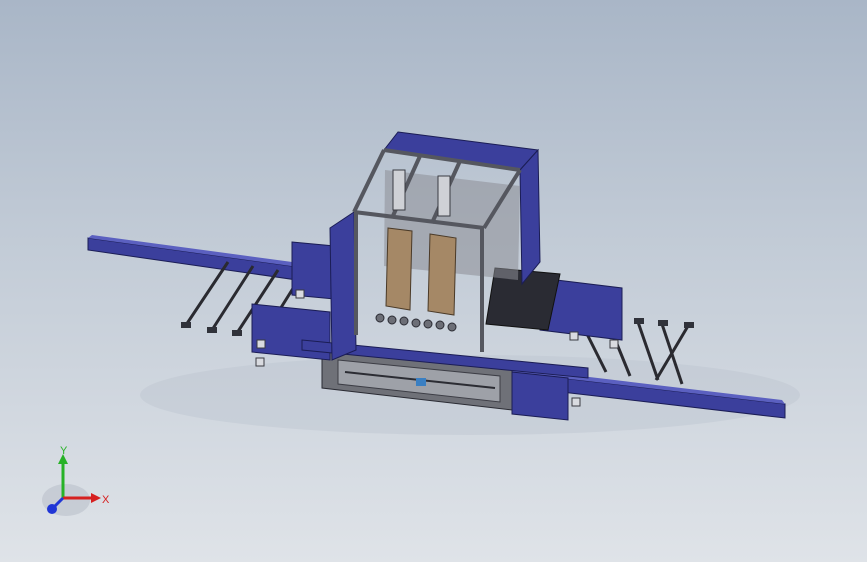  What do you see at coordinates (461, 151) in the screenshot?
I see `housing-top-plate` at bounding box center [461, 151].